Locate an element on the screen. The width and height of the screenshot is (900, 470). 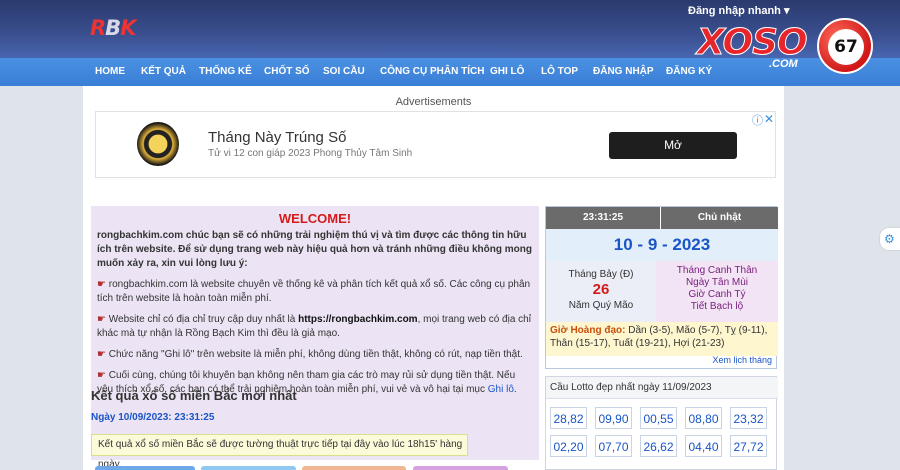
lotto-pair: 02,20 is located at coordinates (568, 446).